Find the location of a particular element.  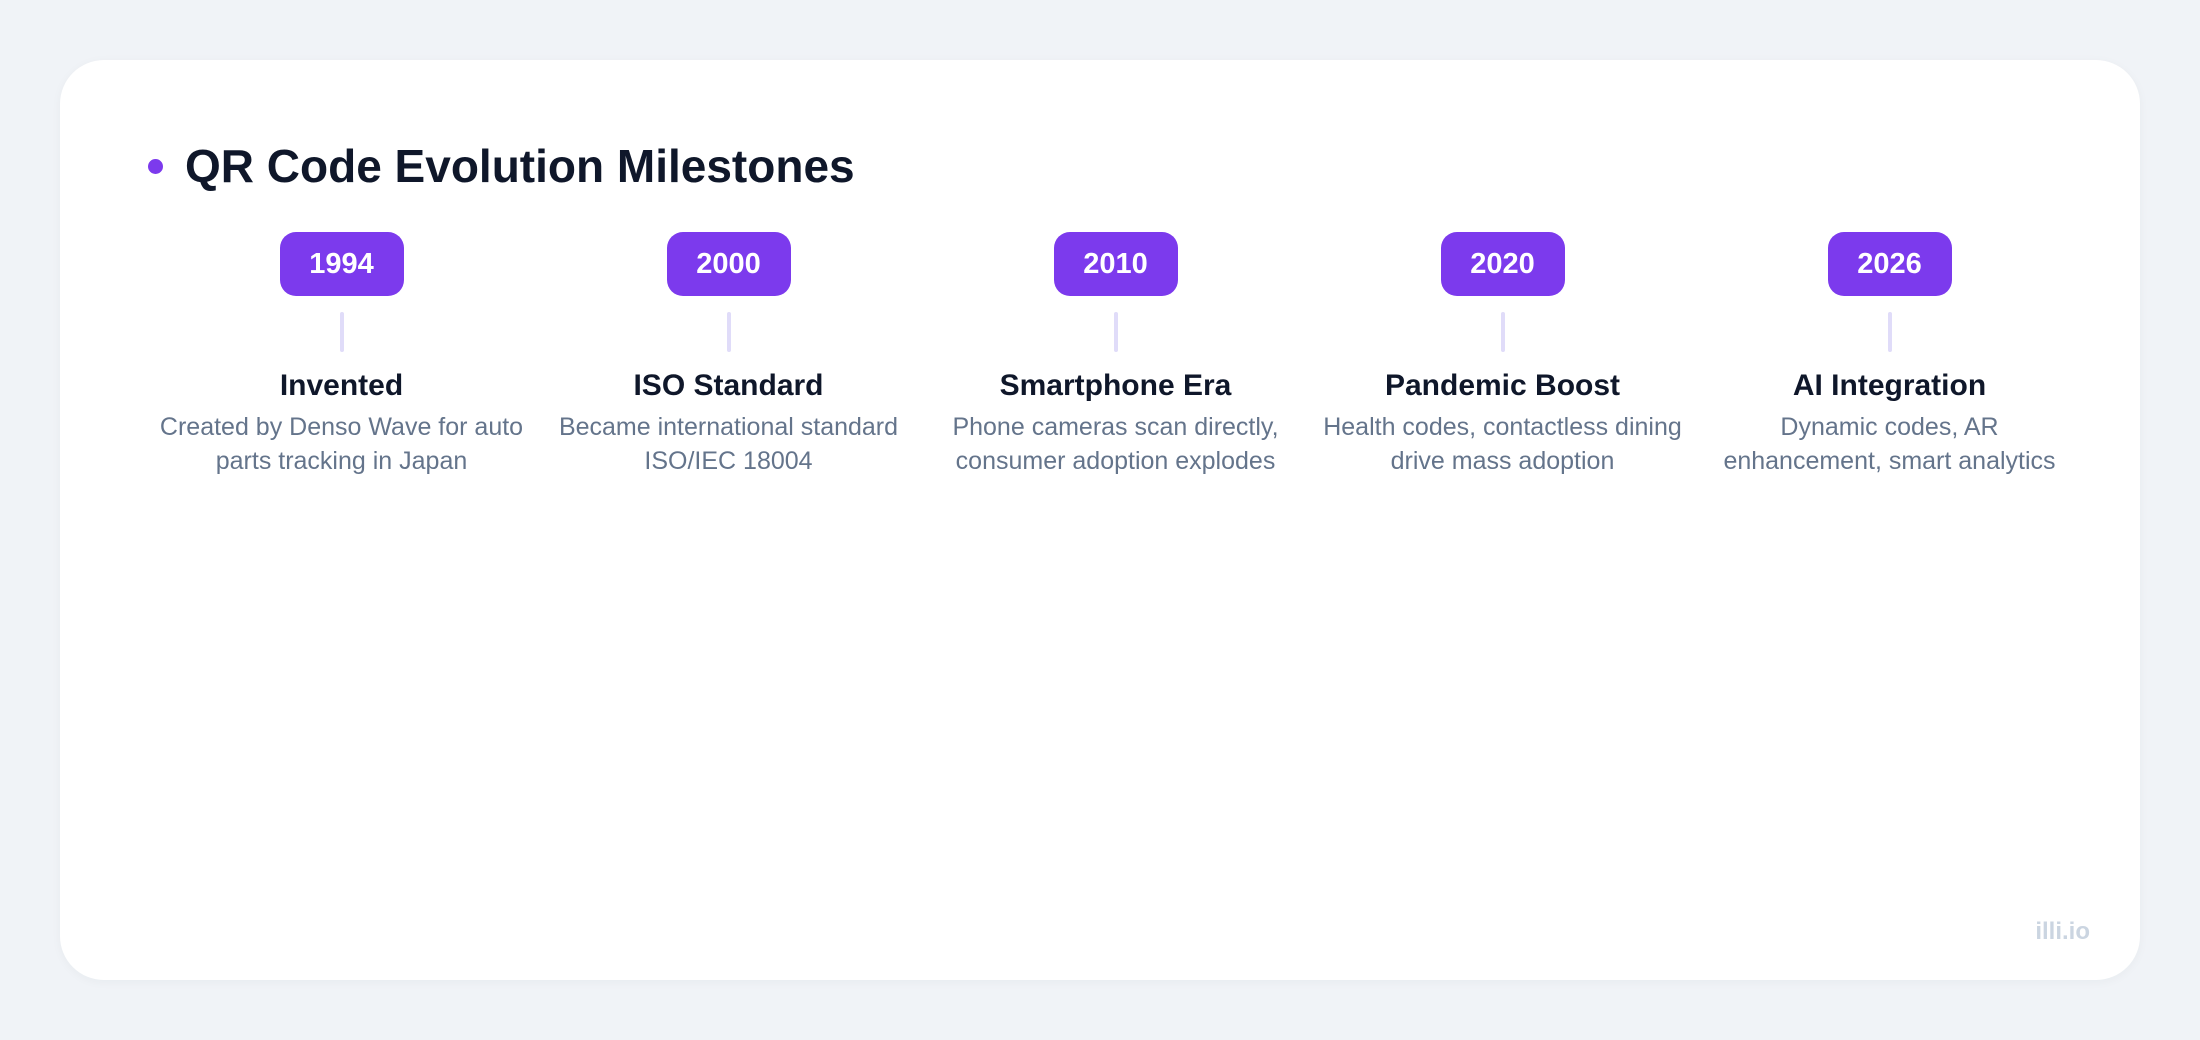

year-badge: 2010 is located at coordinates (1115, 264).